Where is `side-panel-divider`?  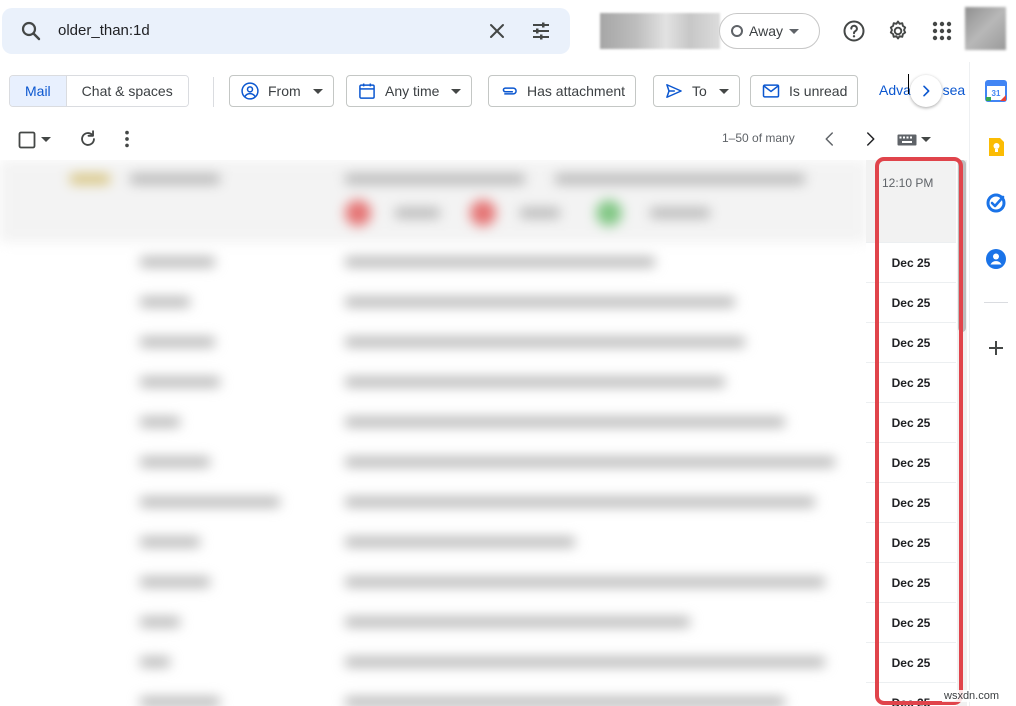 side-panel-divider is located at coordinates (996, 302).